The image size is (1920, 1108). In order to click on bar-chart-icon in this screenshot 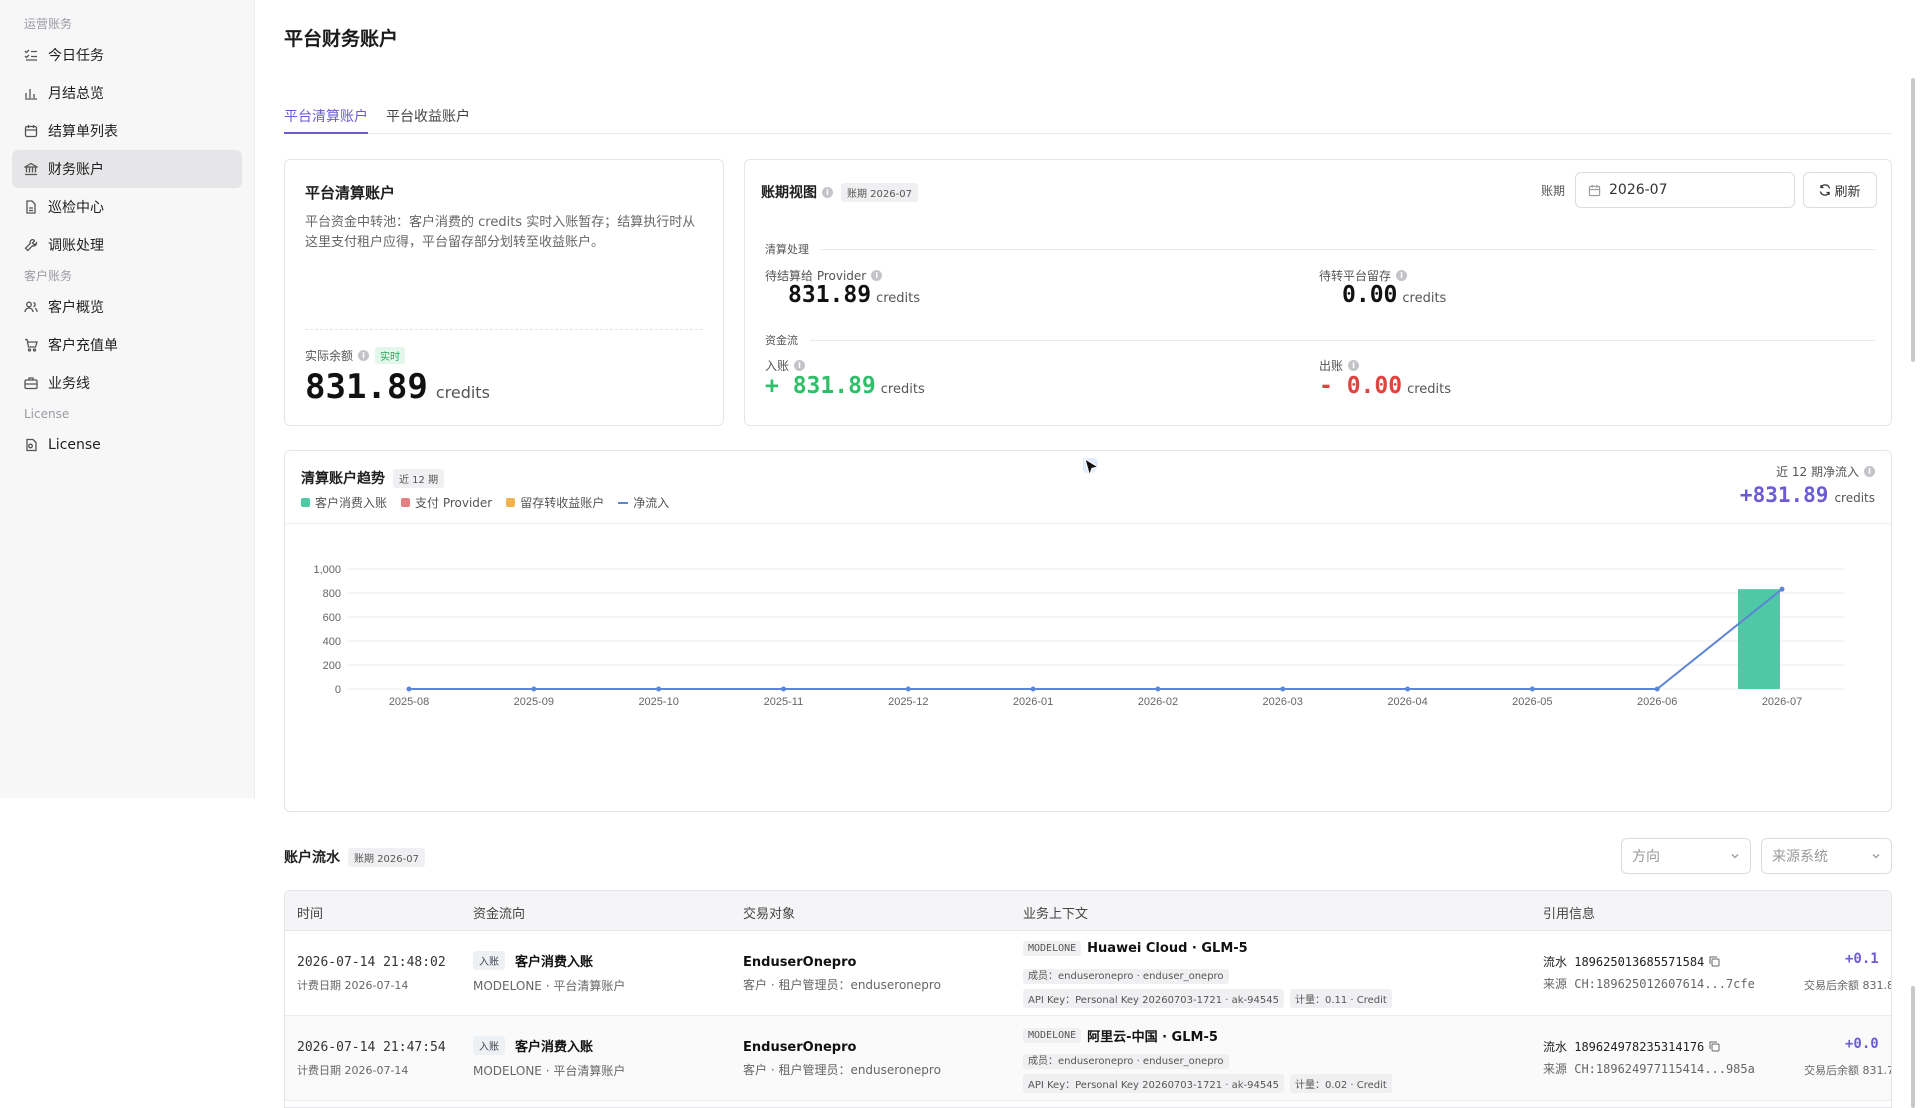, I will do `click(31, 93)`.